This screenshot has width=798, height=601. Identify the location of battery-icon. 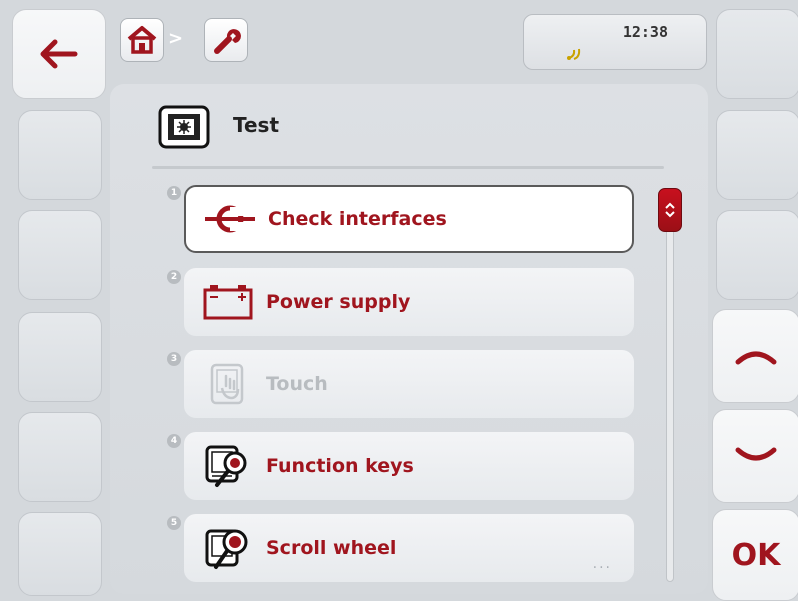
(228, 302).